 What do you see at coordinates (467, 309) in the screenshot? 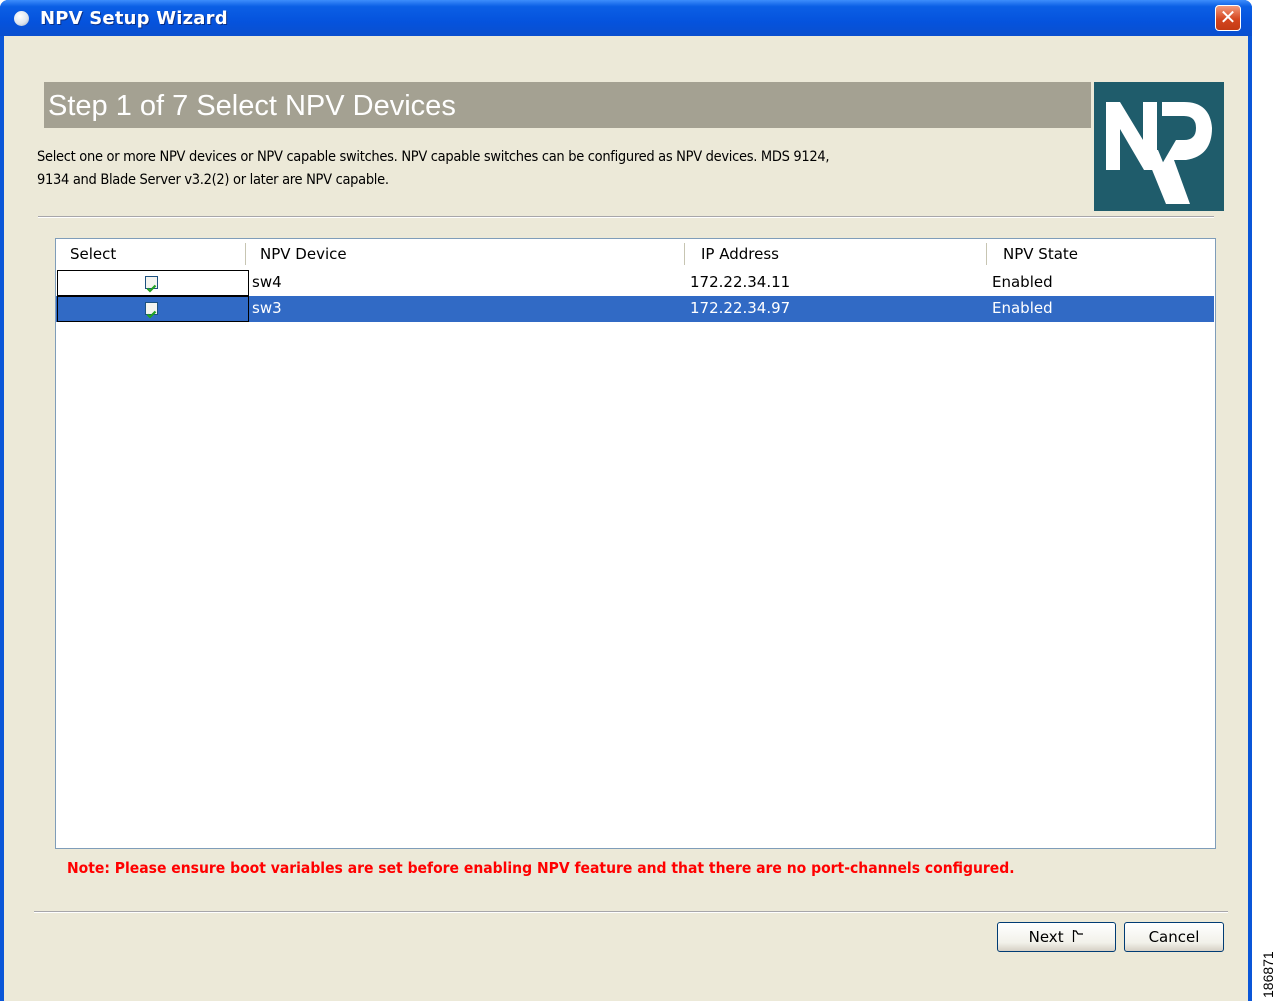
I see `npv-device-cell: sw3` at bounding box center [467, 309].